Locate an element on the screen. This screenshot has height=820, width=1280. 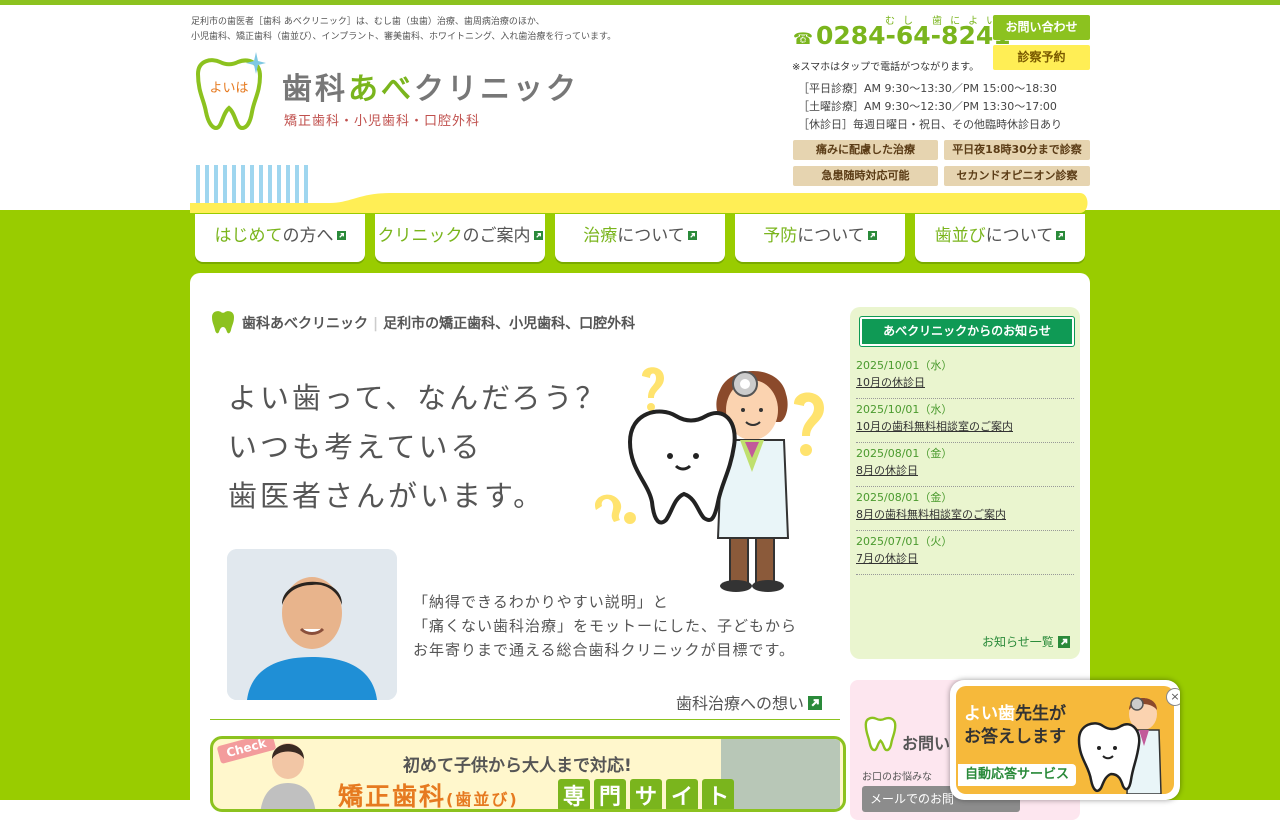
thoughts-link: 歯科治療への想い is located at coordinates (749, 702).